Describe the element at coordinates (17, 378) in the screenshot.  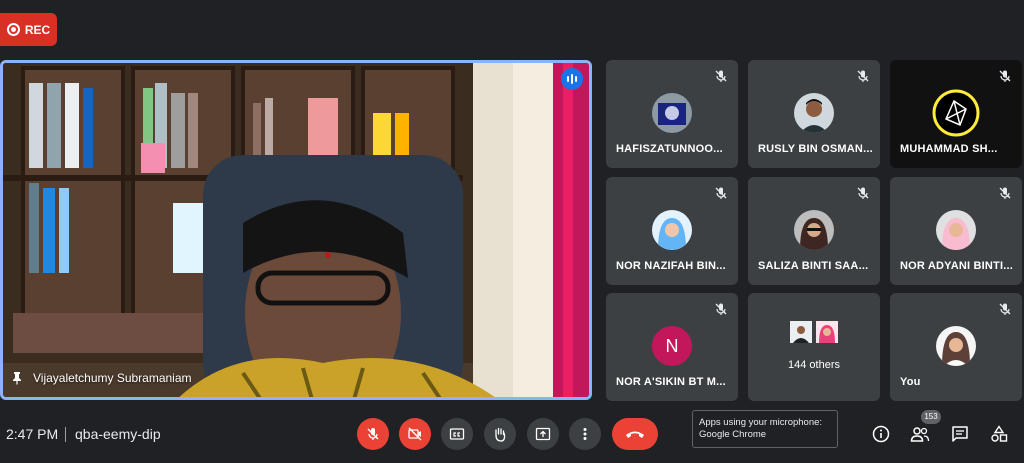
I see `pin-icon` at that location.